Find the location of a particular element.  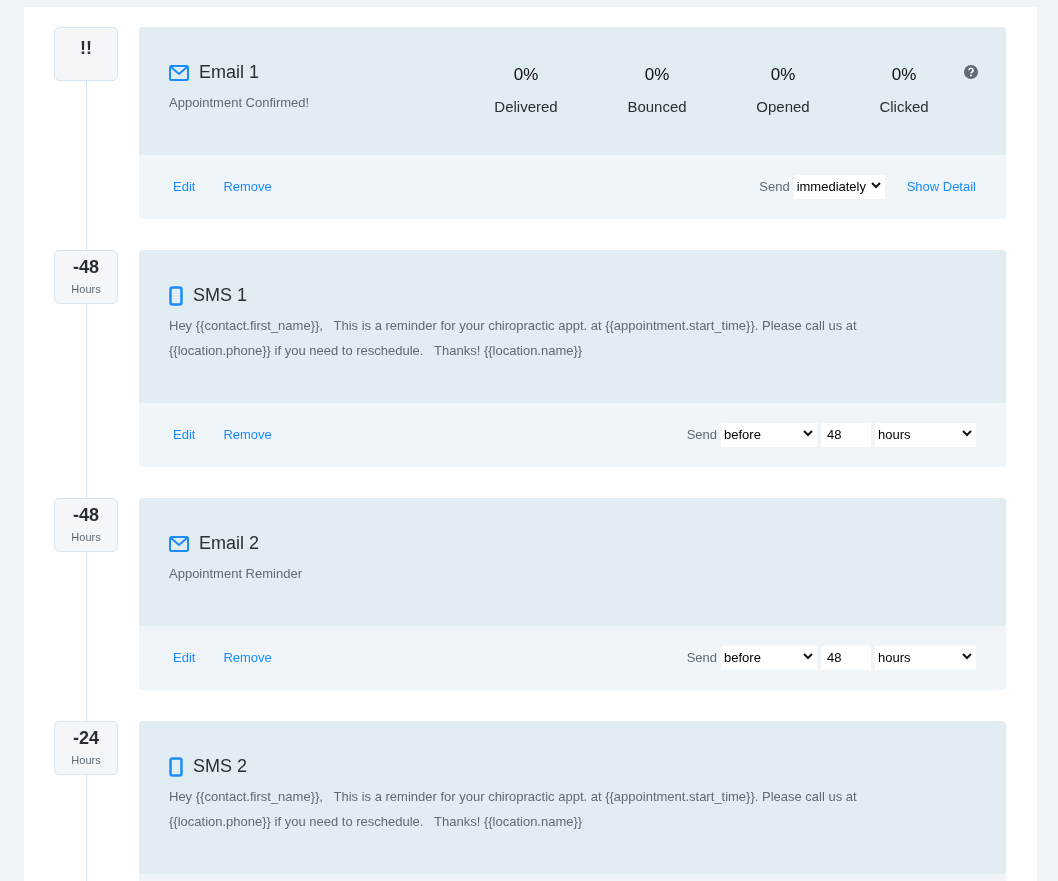

step-title: SMS 1 is located at coordinates (220, 295).